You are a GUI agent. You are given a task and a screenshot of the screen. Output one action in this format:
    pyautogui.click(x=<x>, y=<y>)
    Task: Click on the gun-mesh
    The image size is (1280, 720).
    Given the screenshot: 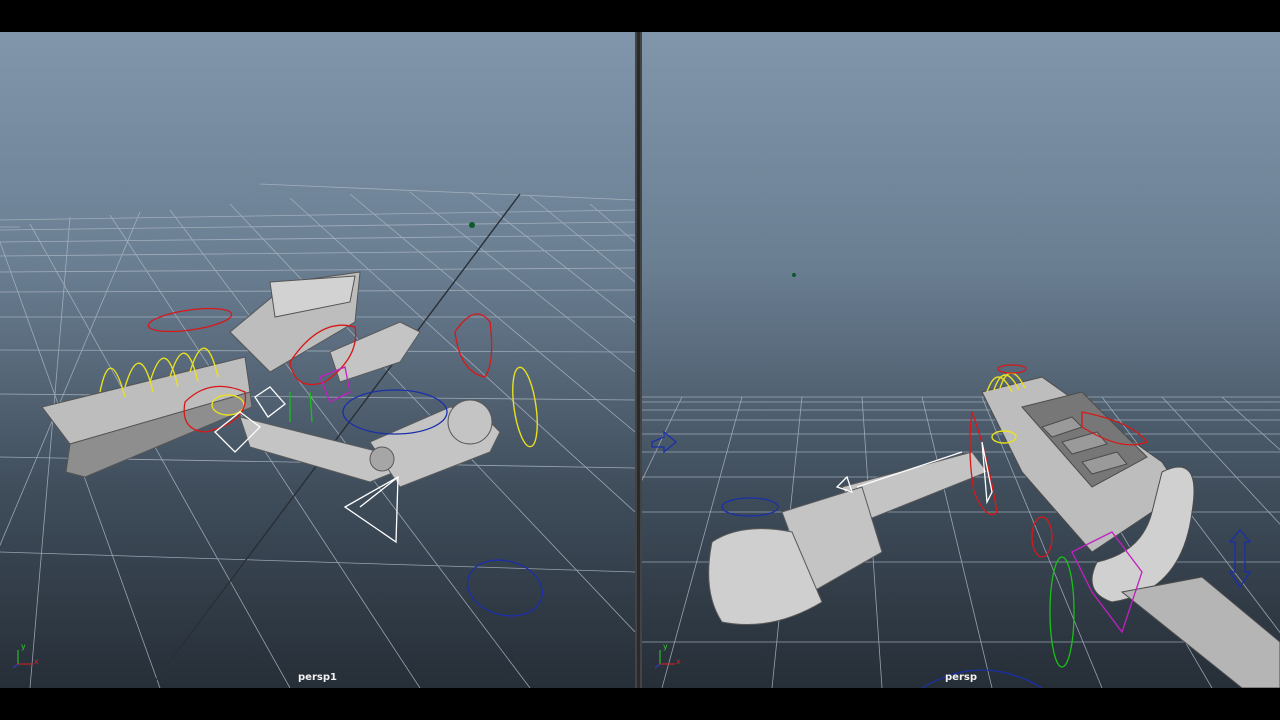 What is the action you would take?
    pyautogui.click(x=1130, y=532)
    